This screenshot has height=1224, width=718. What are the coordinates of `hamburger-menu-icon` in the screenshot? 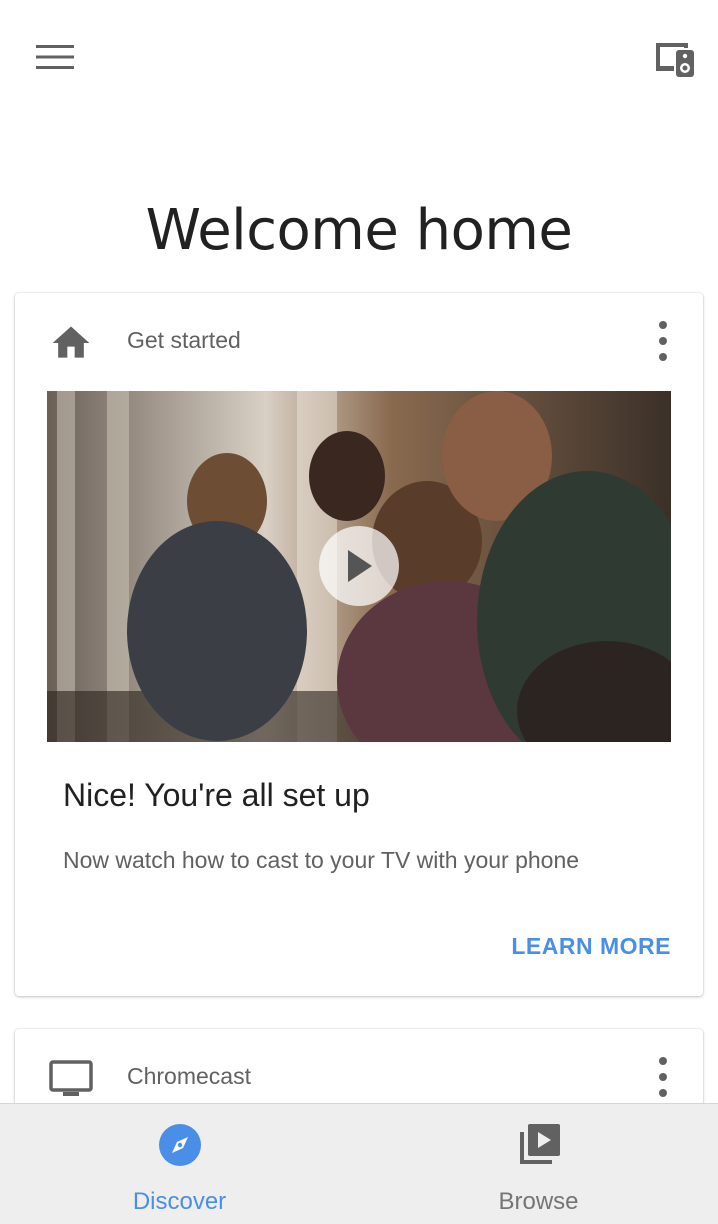 It's located at (55, 57).